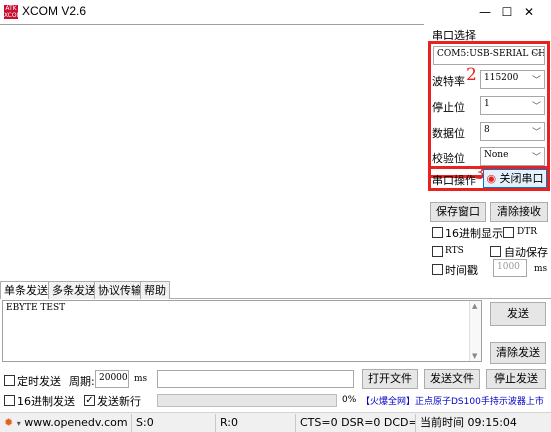  What do you see at coordinates (455, 400) in the screenshot?
I see `advertisement-link: 【火爆全网】正点原子DS100手持示波器上市` at bounding box center [455, 400].